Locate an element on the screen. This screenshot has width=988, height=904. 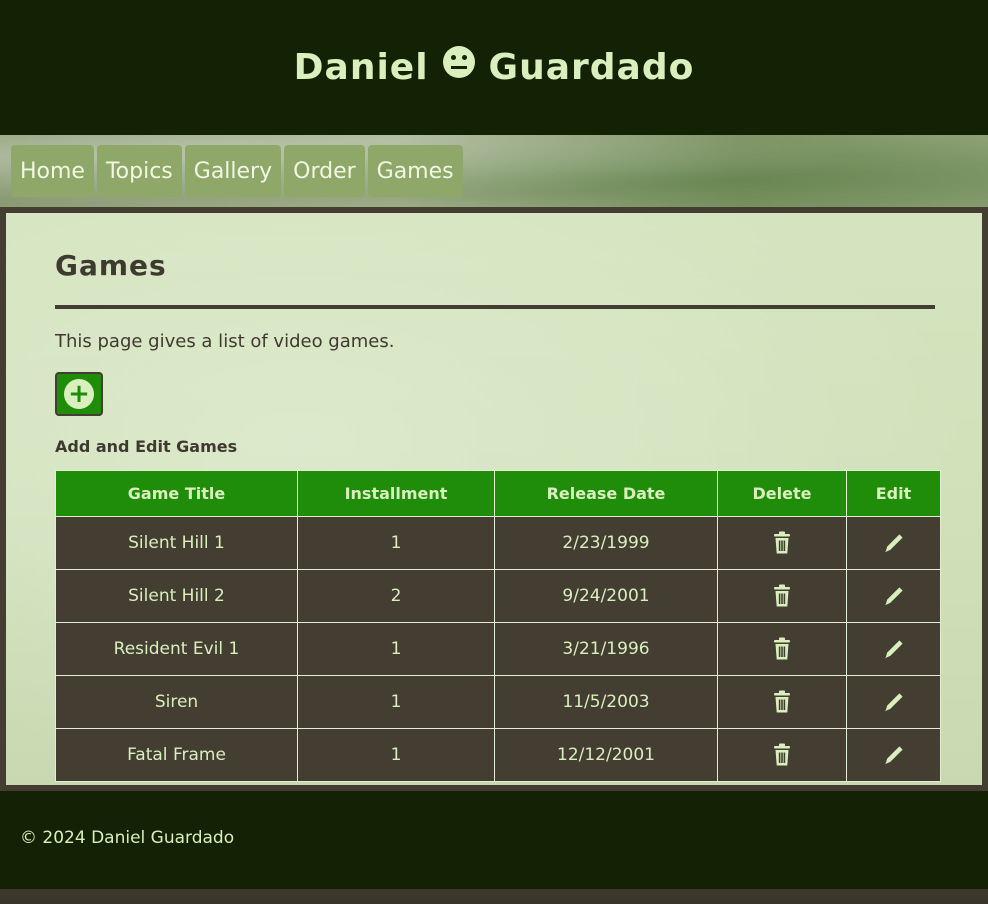
header-game-title: Game Title is located at coordinates (176, 493).